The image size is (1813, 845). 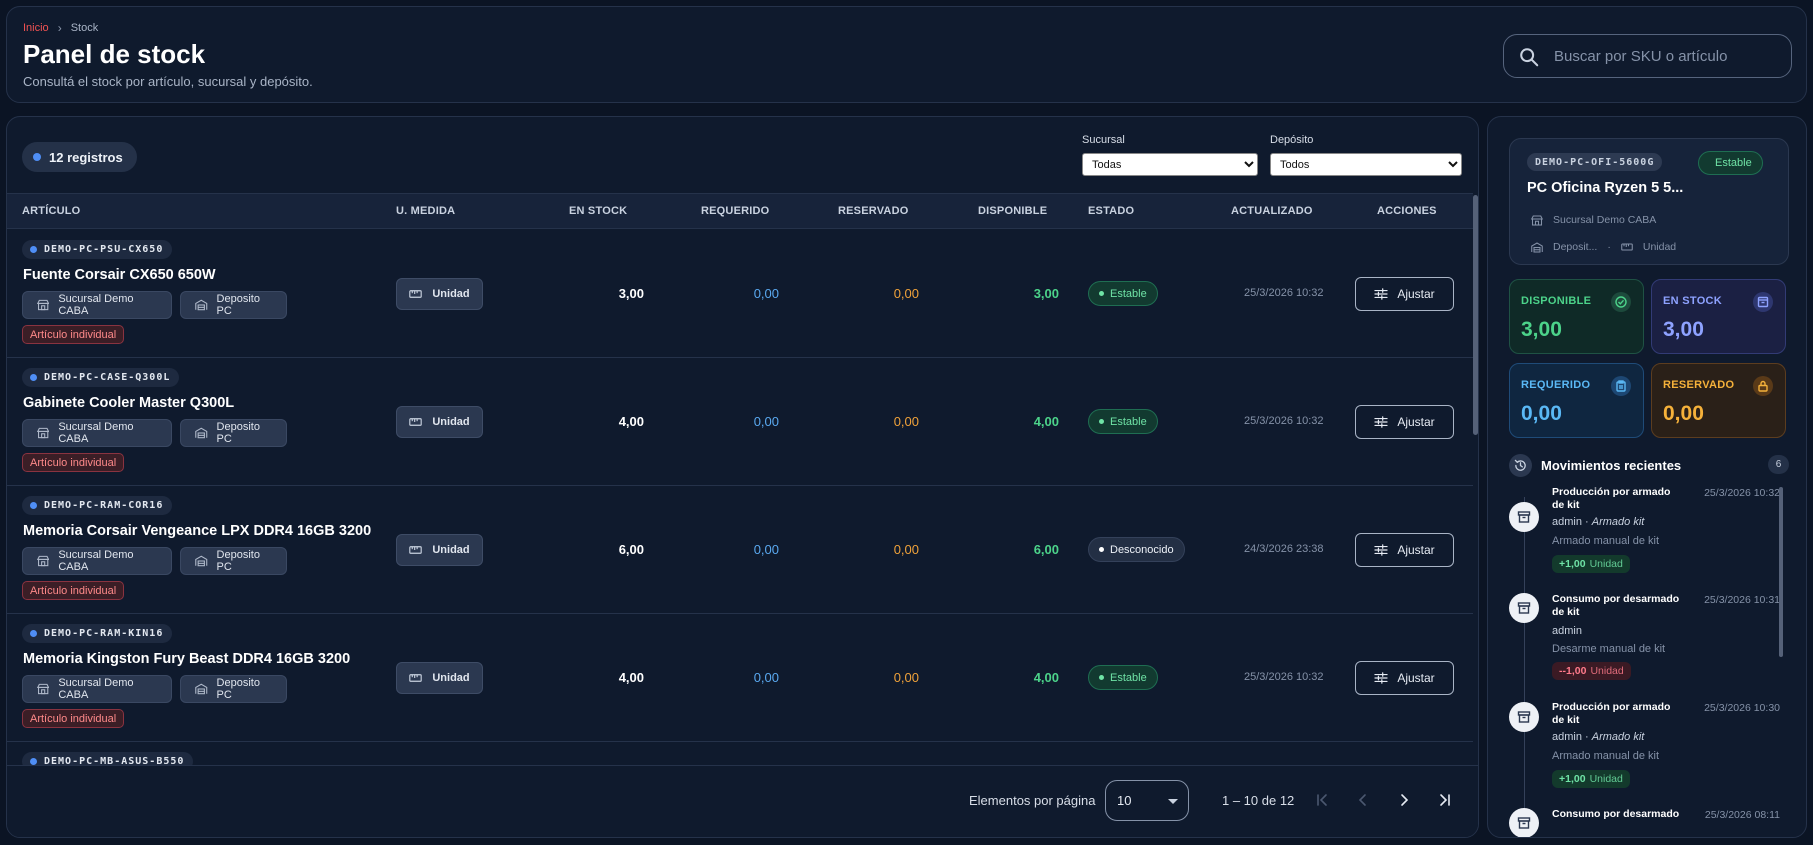 I want to click on column-header-required: REQUERIDO, so click(x=735, y=211).